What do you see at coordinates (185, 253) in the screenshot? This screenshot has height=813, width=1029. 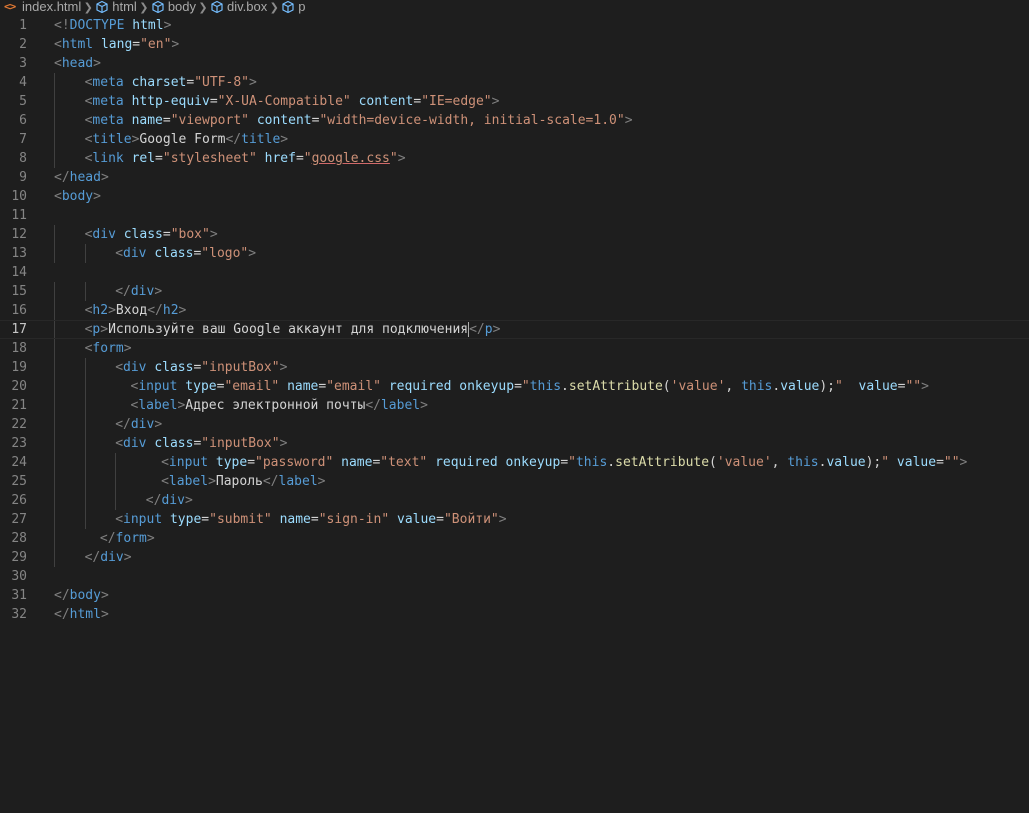 I see `line-content: <div class="logo">` at bounding box center [185, 253].